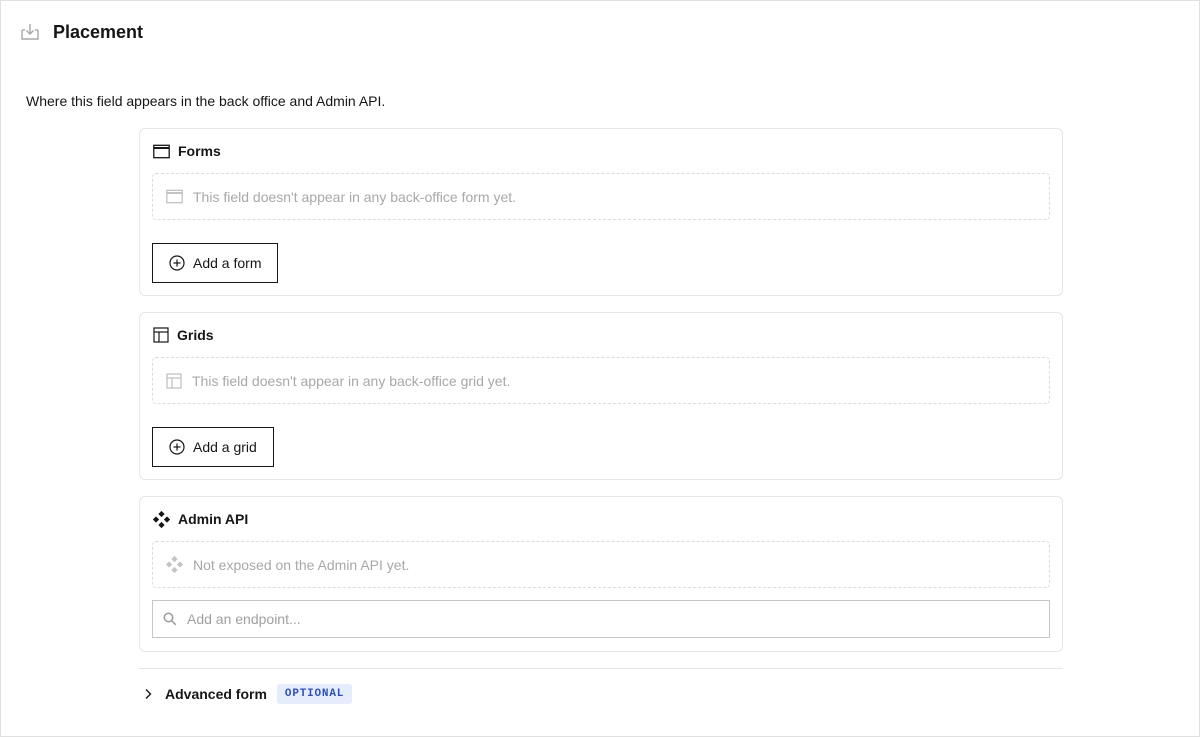  I want to click on advanced-form-toggle: Advanced form OPTIONAL, so click(247, 694).